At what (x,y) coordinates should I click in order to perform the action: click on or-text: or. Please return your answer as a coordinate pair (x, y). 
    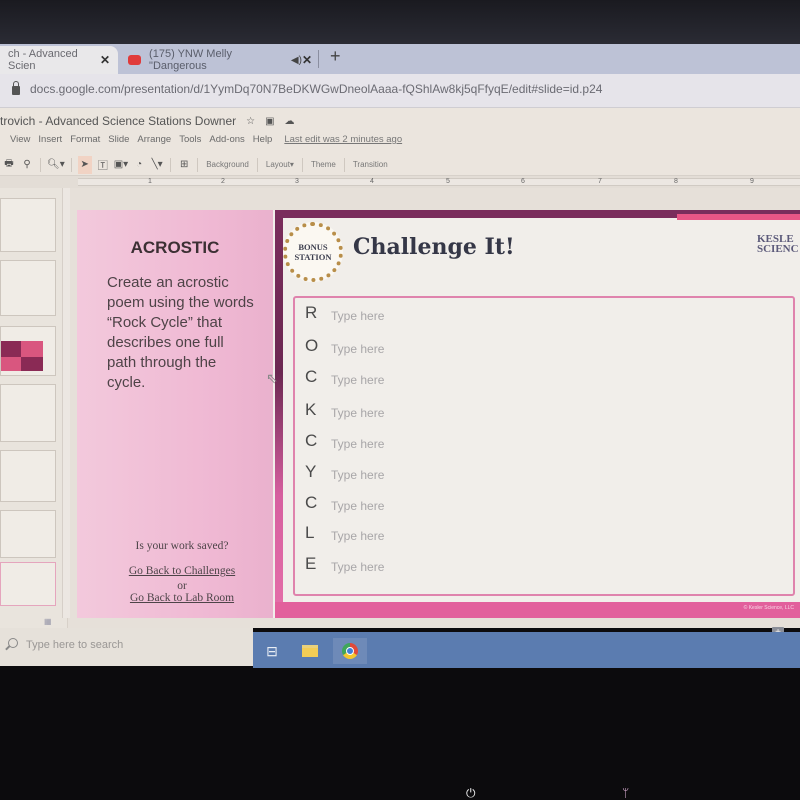
    Looking at the image, I should click on (182, 586).